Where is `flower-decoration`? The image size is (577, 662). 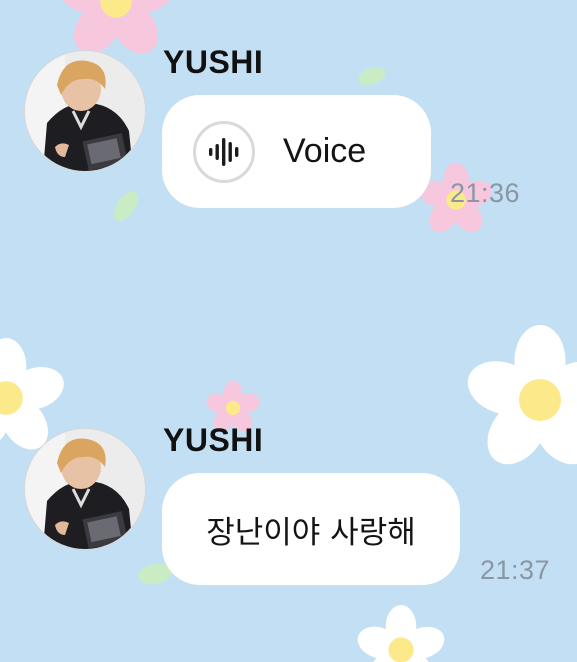
flower-decoration is located at coordinates (401, 633).